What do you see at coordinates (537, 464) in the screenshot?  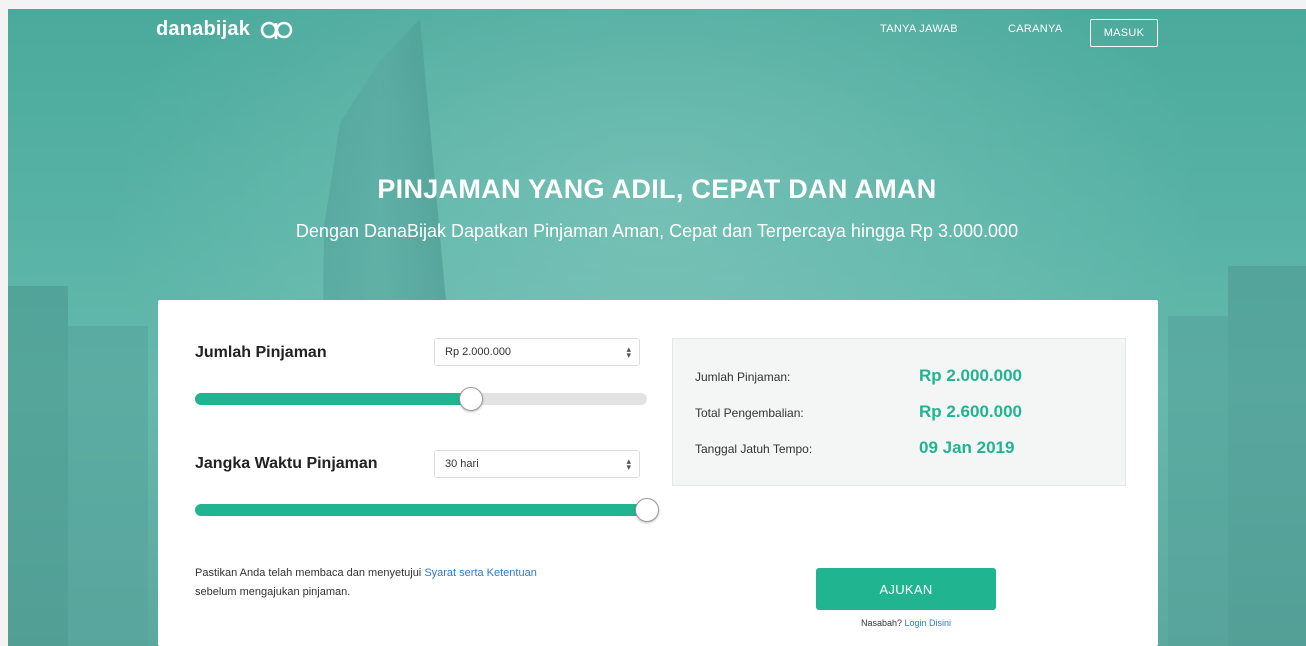 I see `loan-term-select: 30 hari ▴ ▾` at bounding box center [537, 464].